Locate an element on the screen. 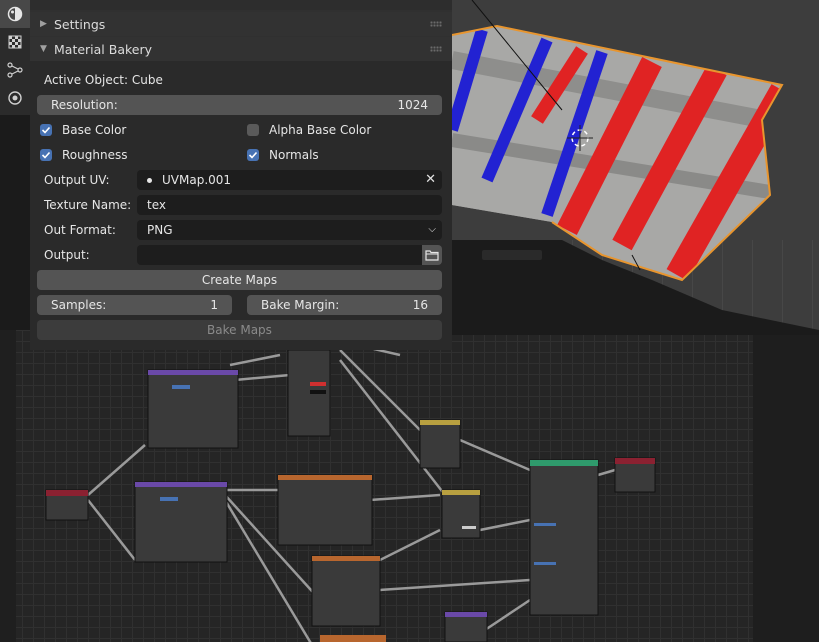 The width and height of the screenshot is (819, 642). chevron-right-icon: ▶ is located at coordinates (43, 24).